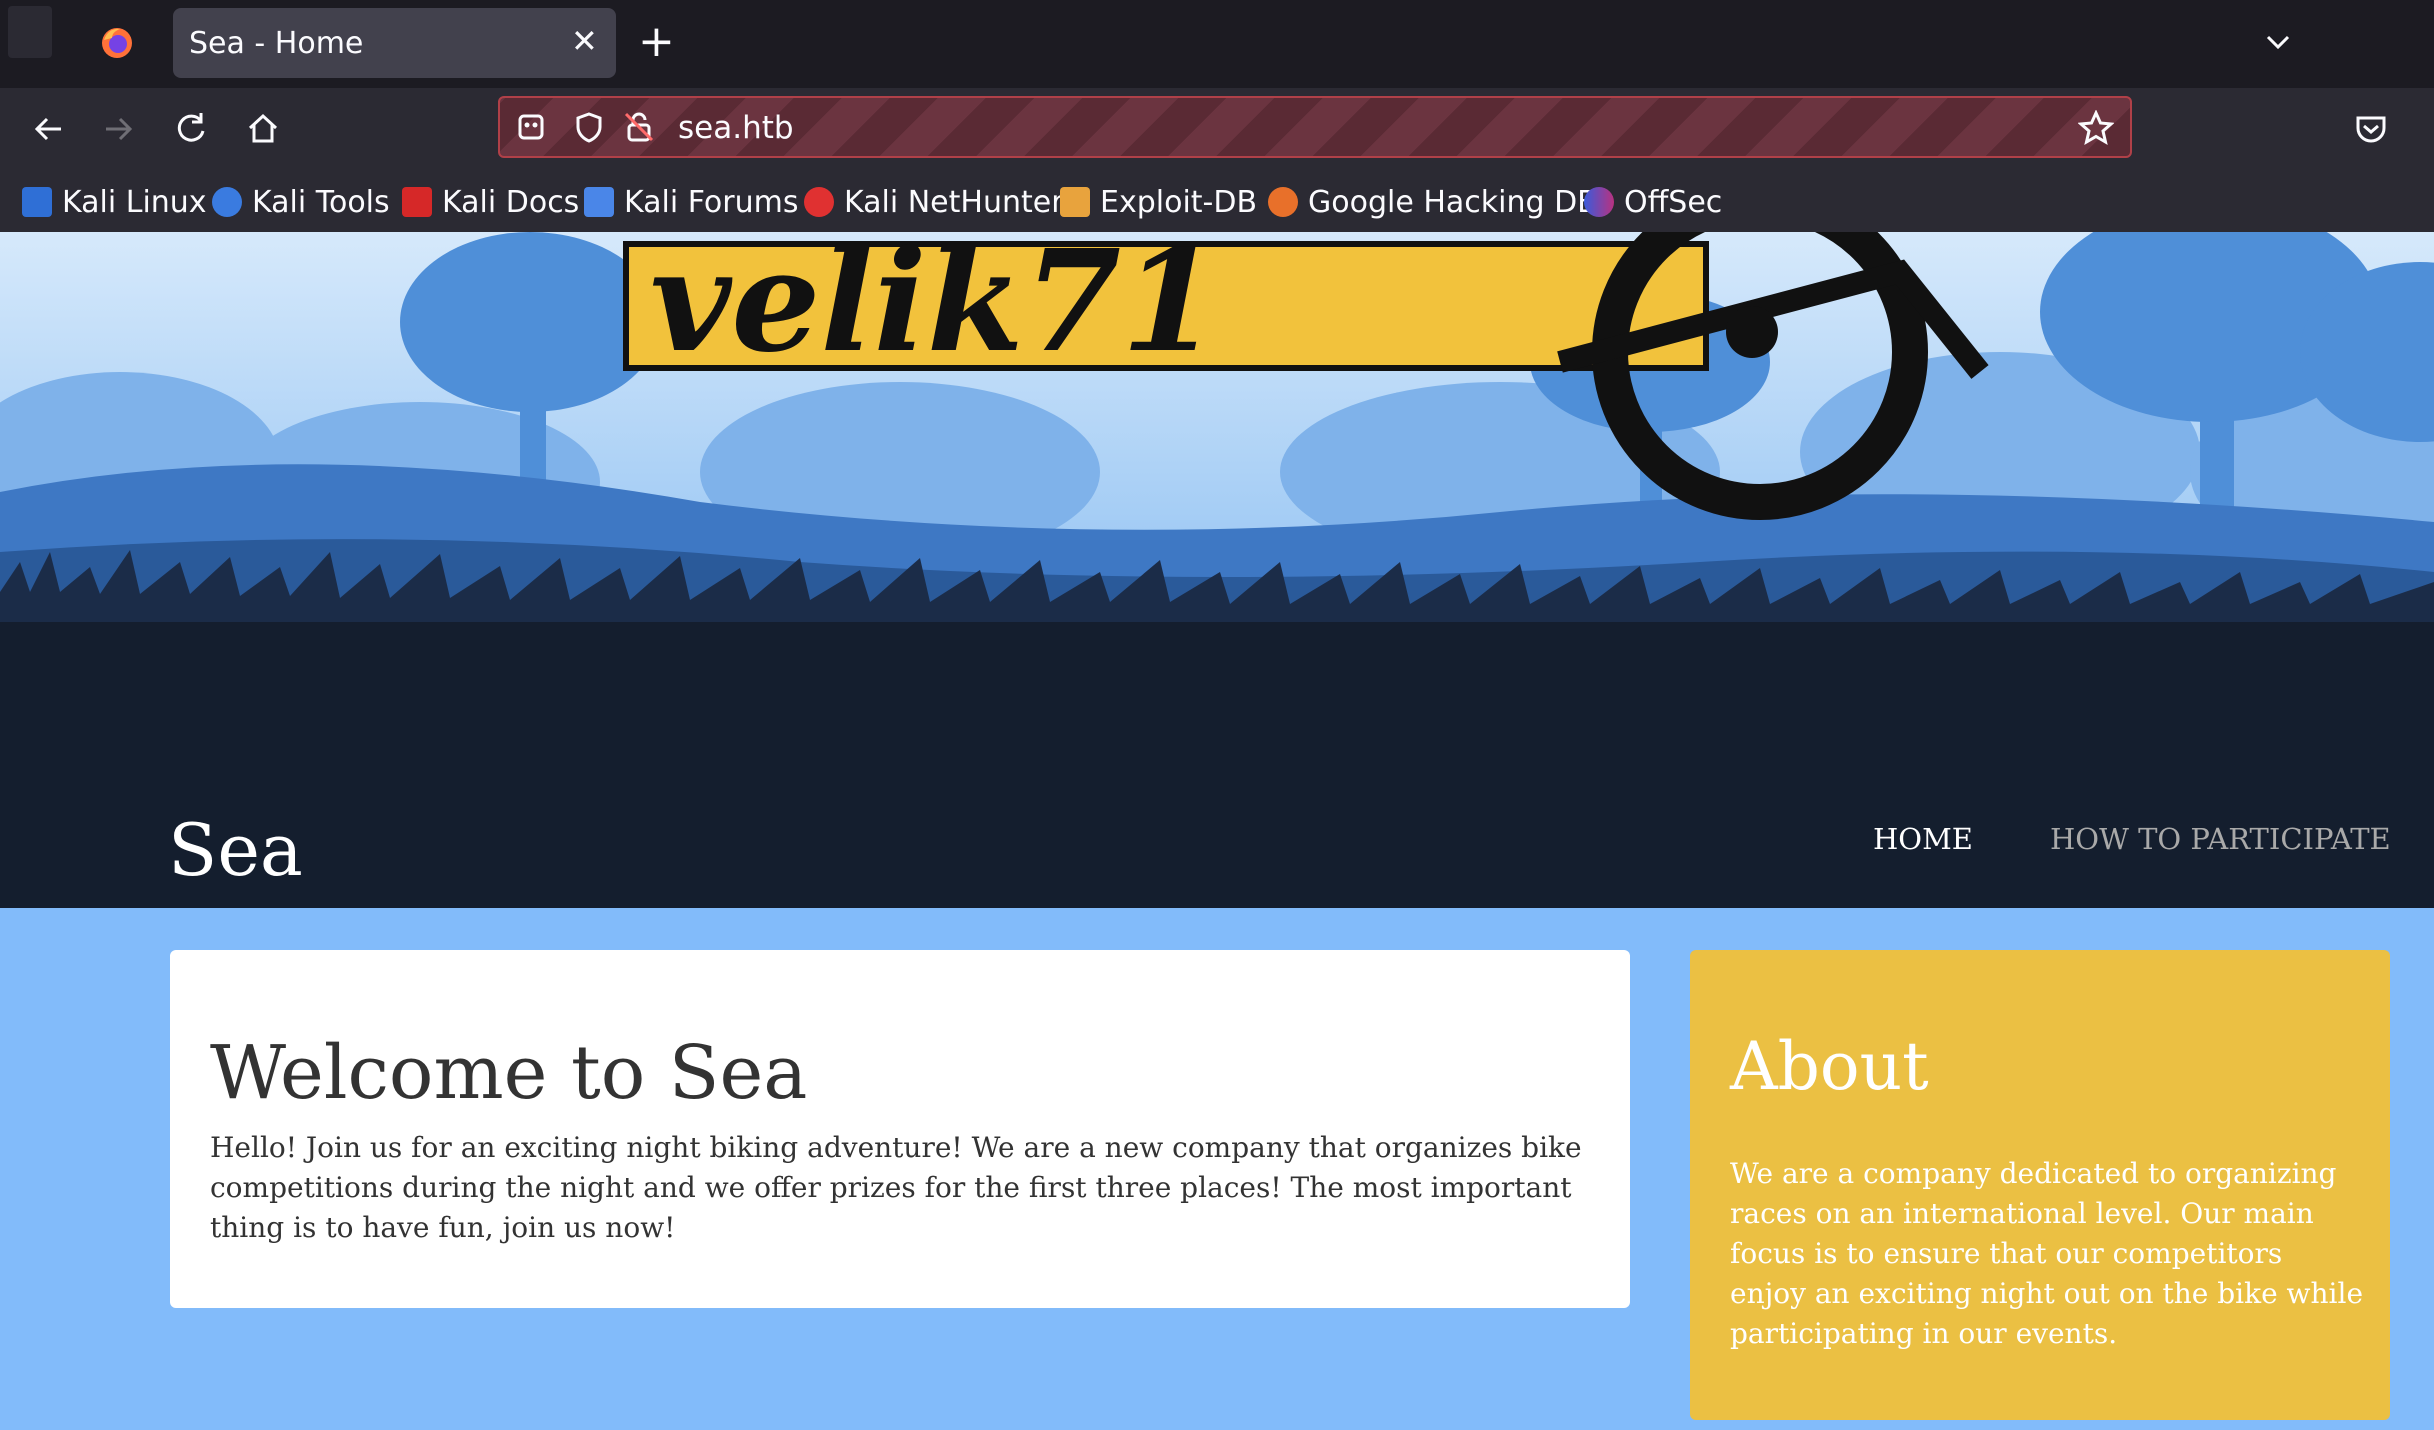 This screenshot has width=2434, height=1430. I want to click on bookmark-kali-docs: Kali Docs, so click(490, 202).